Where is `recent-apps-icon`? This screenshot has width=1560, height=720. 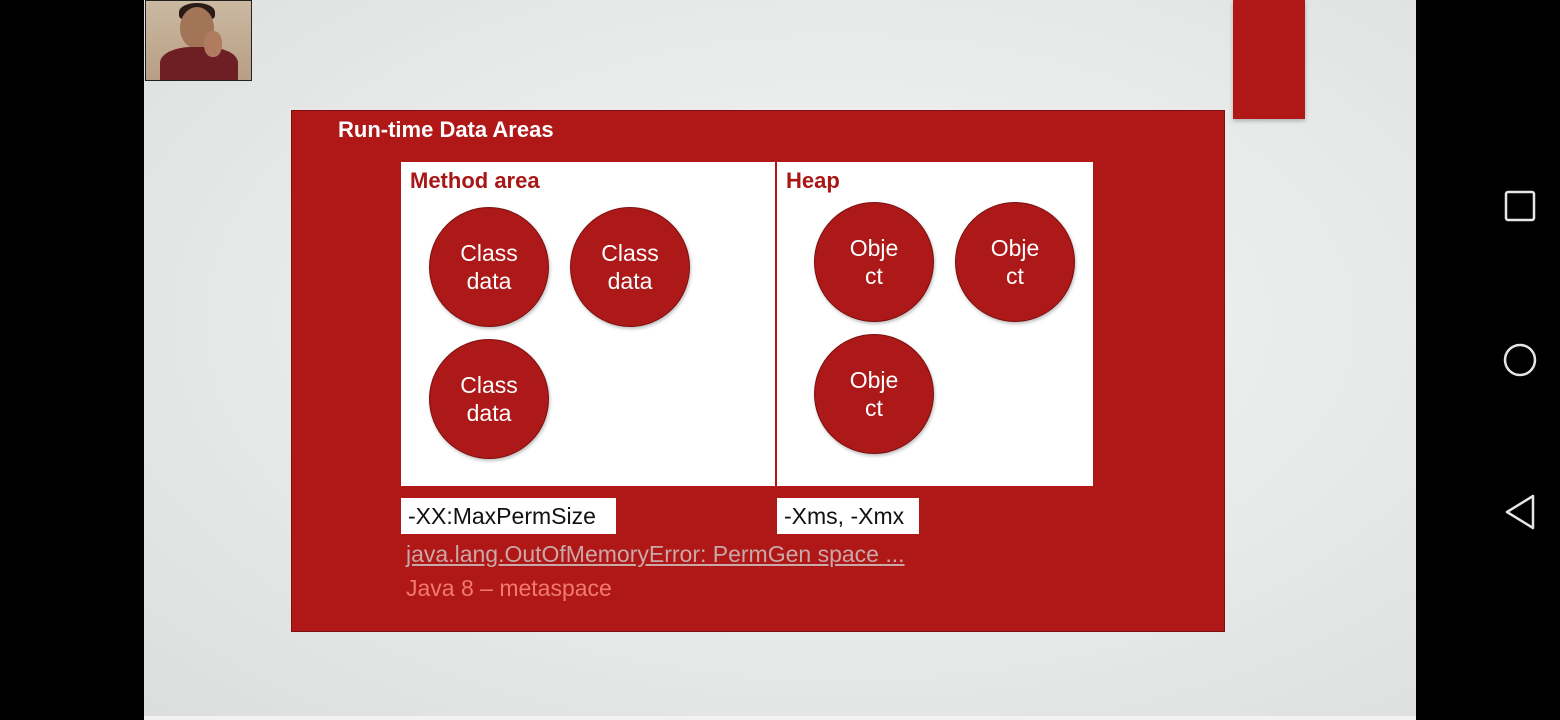 recent-apps-icon is located at coordinates (1520, 206).